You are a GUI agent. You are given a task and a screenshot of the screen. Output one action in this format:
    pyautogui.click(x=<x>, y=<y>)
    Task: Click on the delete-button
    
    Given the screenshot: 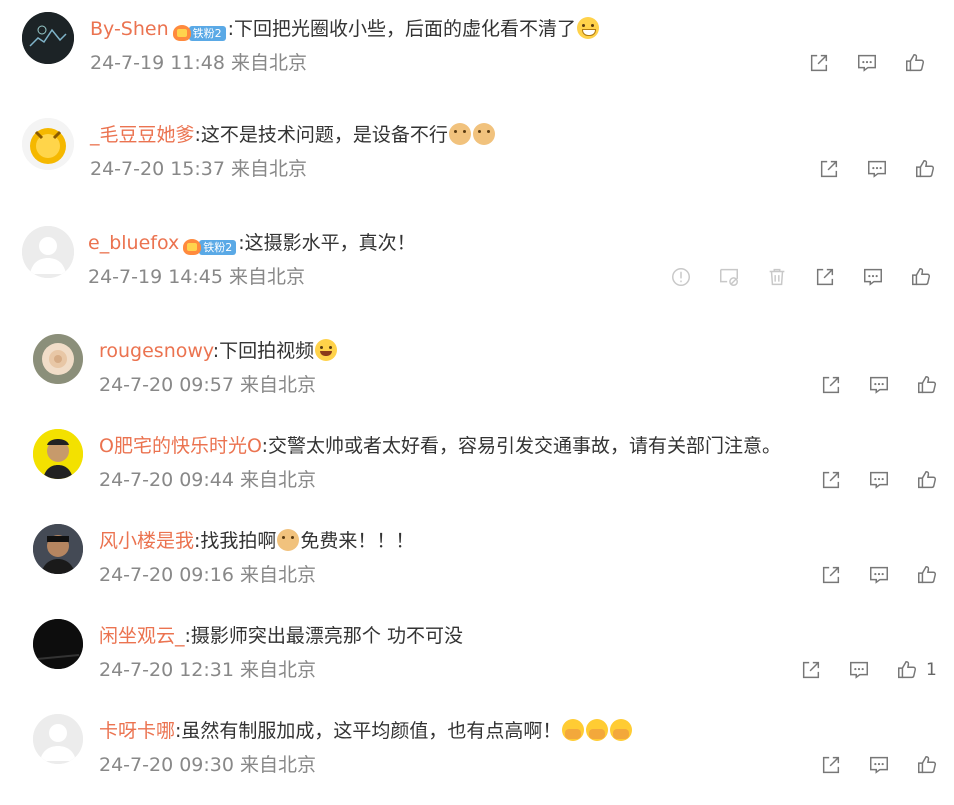 What is the action you would take?
    pyautogui.click(x=777, y=277)
    